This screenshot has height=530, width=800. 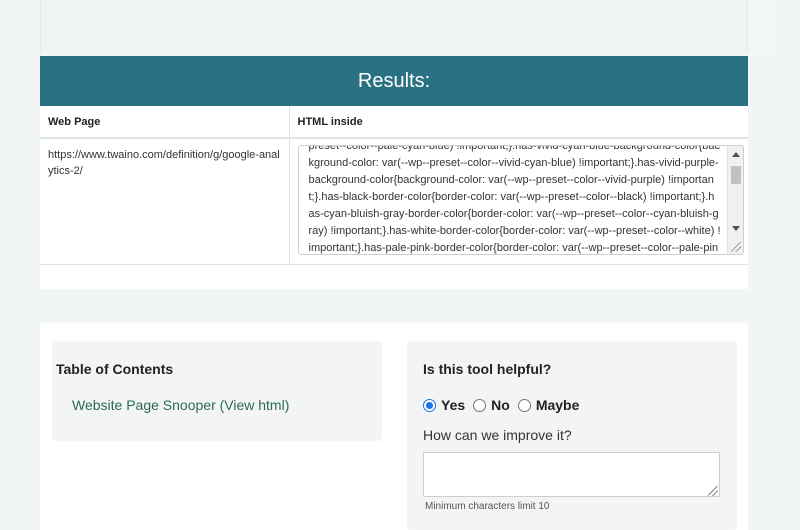 What do you see at coordinates (487, 369) in the screenshot?
I see `feedback-title: Is this tool helpful?` at bounding box center [487, 369].